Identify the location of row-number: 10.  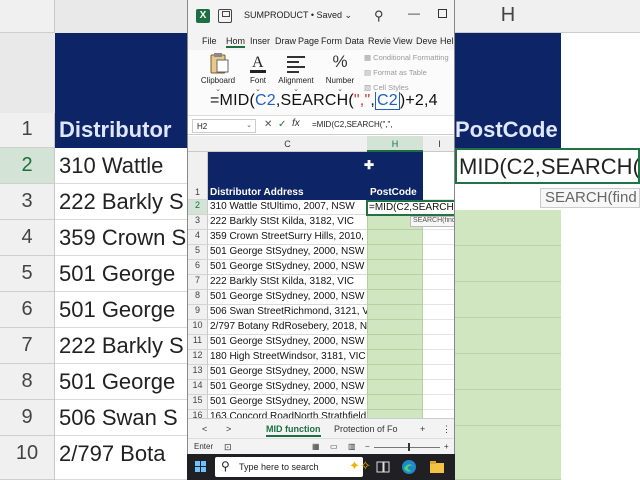
(198, 327).